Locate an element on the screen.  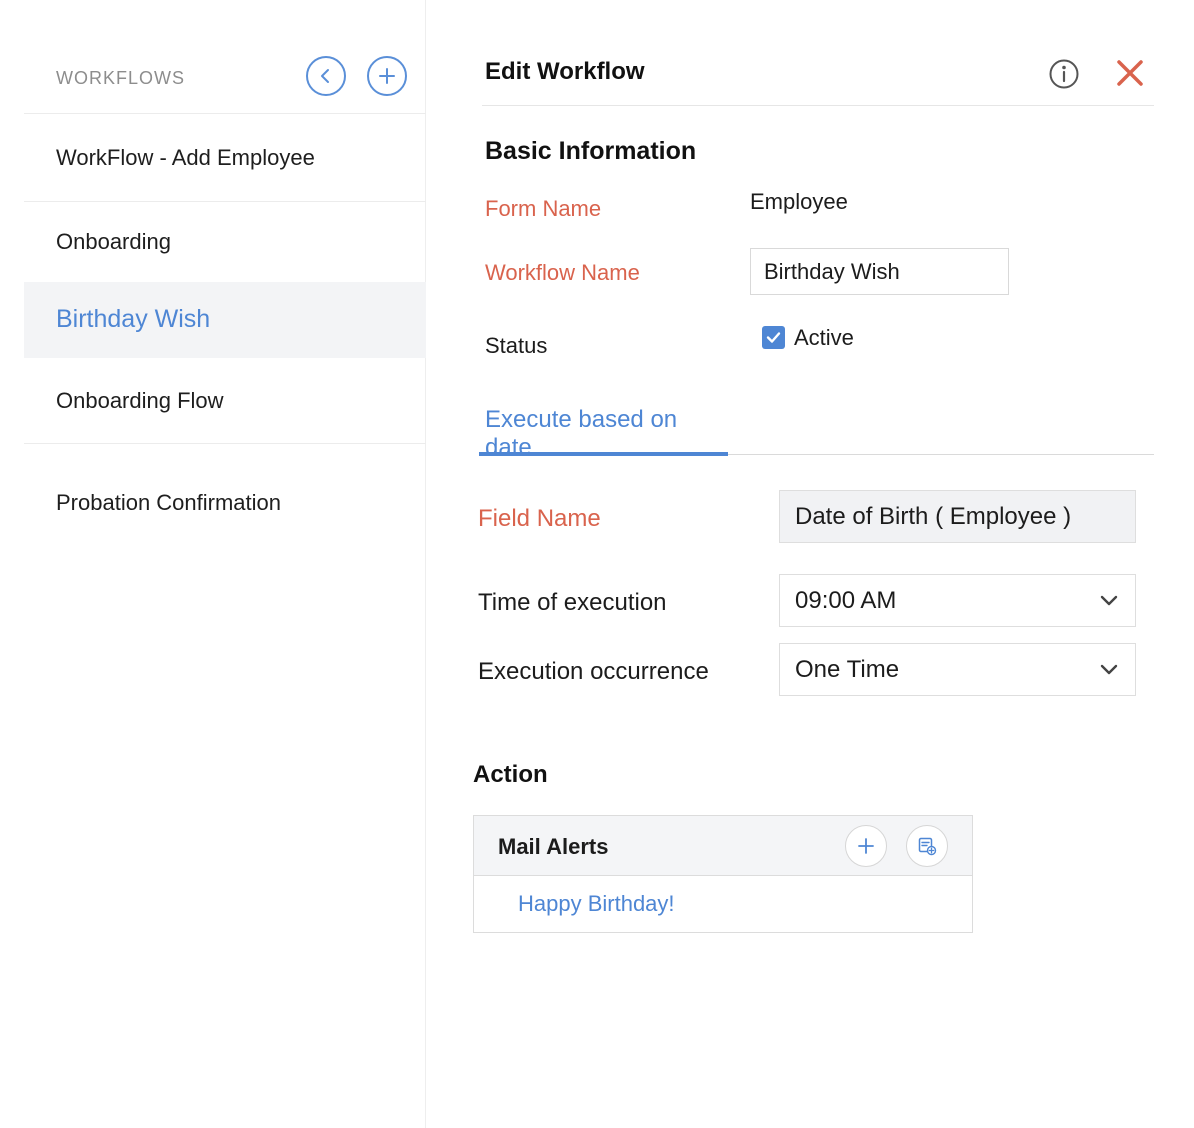
header-divider is located at coordinates (818, 105).